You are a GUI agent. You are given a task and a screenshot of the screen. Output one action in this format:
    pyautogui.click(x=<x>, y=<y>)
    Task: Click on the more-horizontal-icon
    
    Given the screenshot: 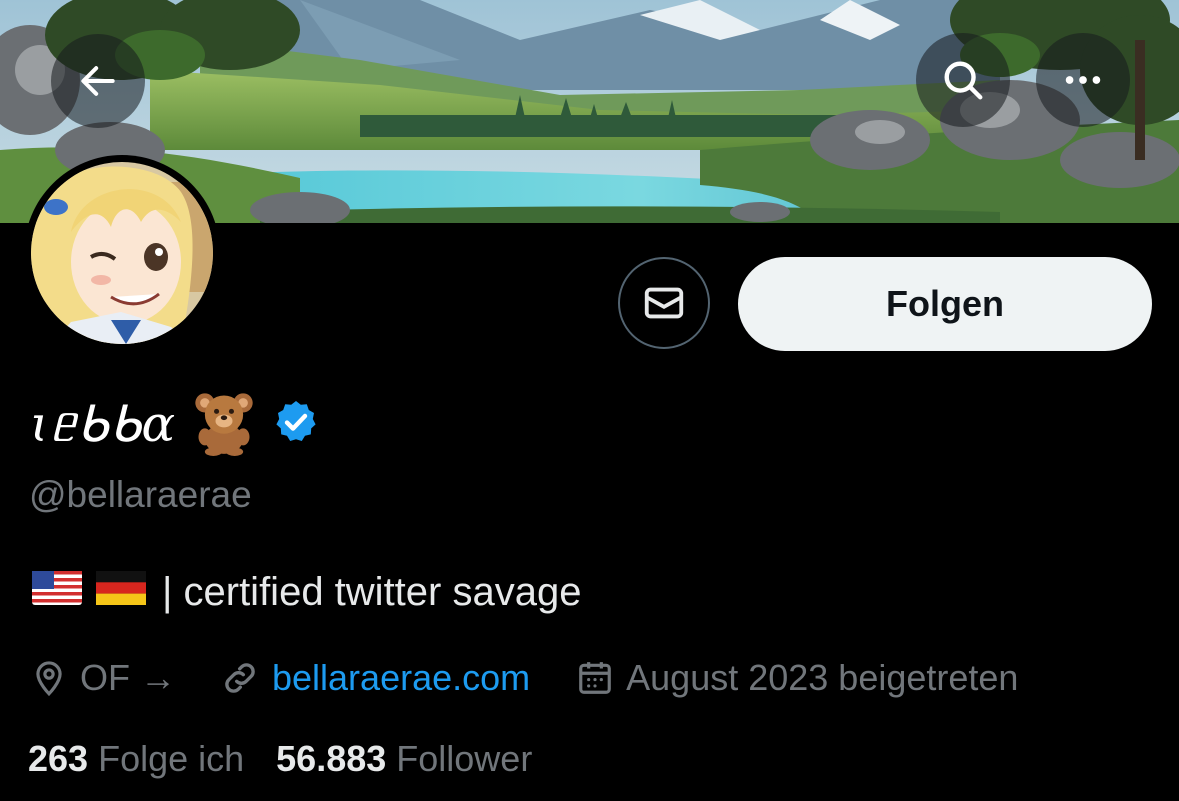 What is the action you would take?
    pyautogui.click(x=1083, y=80)
    